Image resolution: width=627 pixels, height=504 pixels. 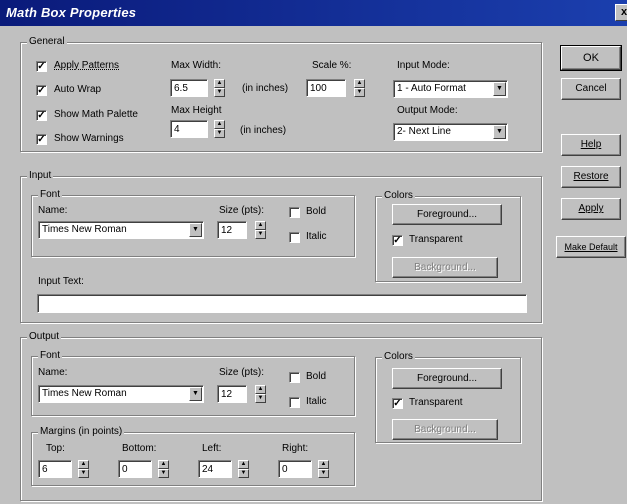 What do you see at coordinates (591, 145) in the screenshot?
I see `help-button: Help` at bounding box center [591, 145].